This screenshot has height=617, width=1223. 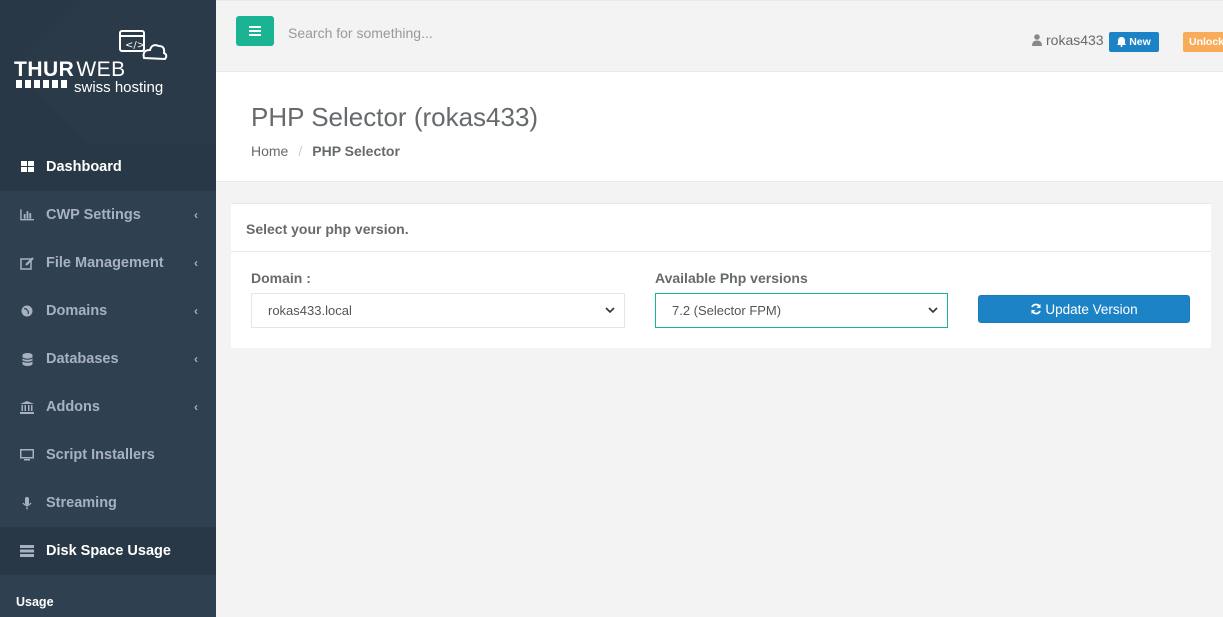 I want to click on sidebar-item-label: CWP Settings, so click(x=93, y=215).